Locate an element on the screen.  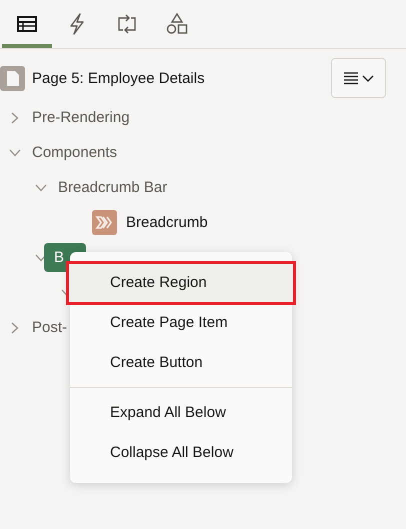
menu-item: Create Button is located at coordinates (181, 363).